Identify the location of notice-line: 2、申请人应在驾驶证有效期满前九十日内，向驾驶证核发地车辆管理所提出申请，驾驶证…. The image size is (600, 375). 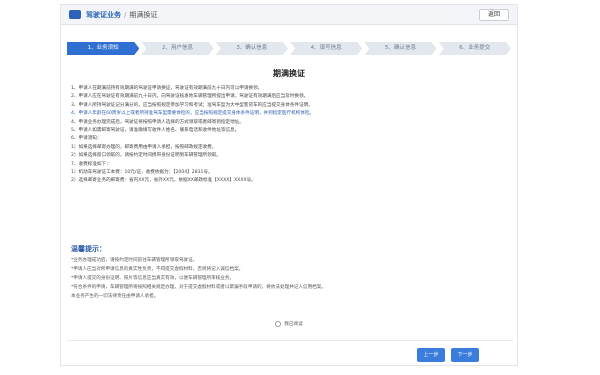
(190, 97).